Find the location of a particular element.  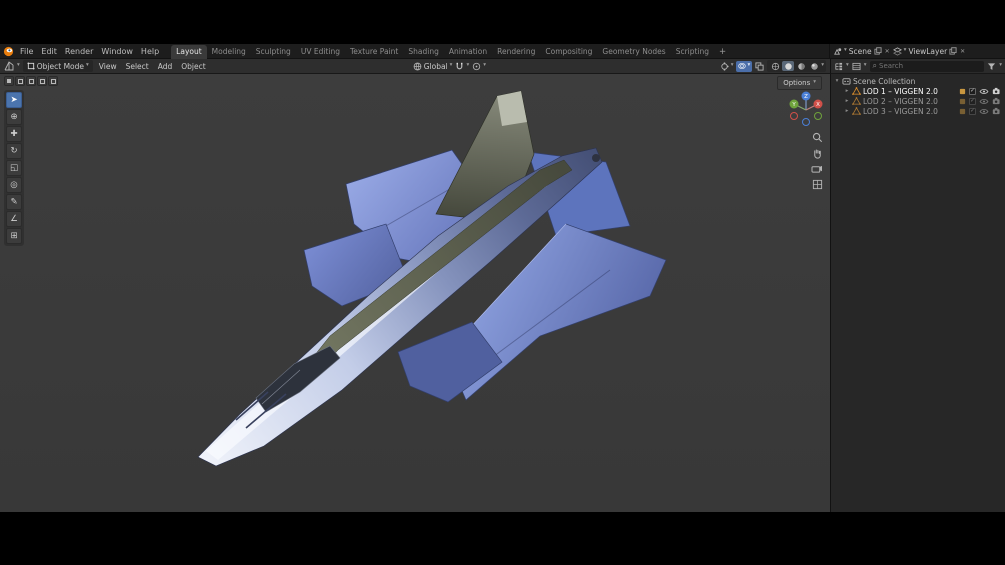

shading-rendered-button is located at coordinates (814, 66).